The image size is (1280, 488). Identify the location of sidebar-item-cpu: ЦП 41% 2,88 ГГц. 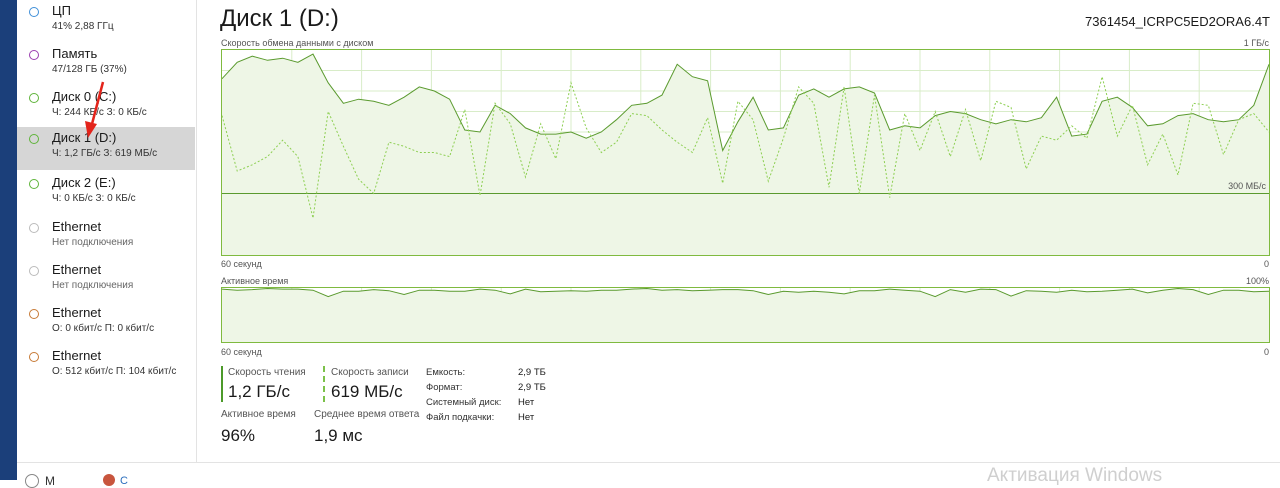
(106, 21).